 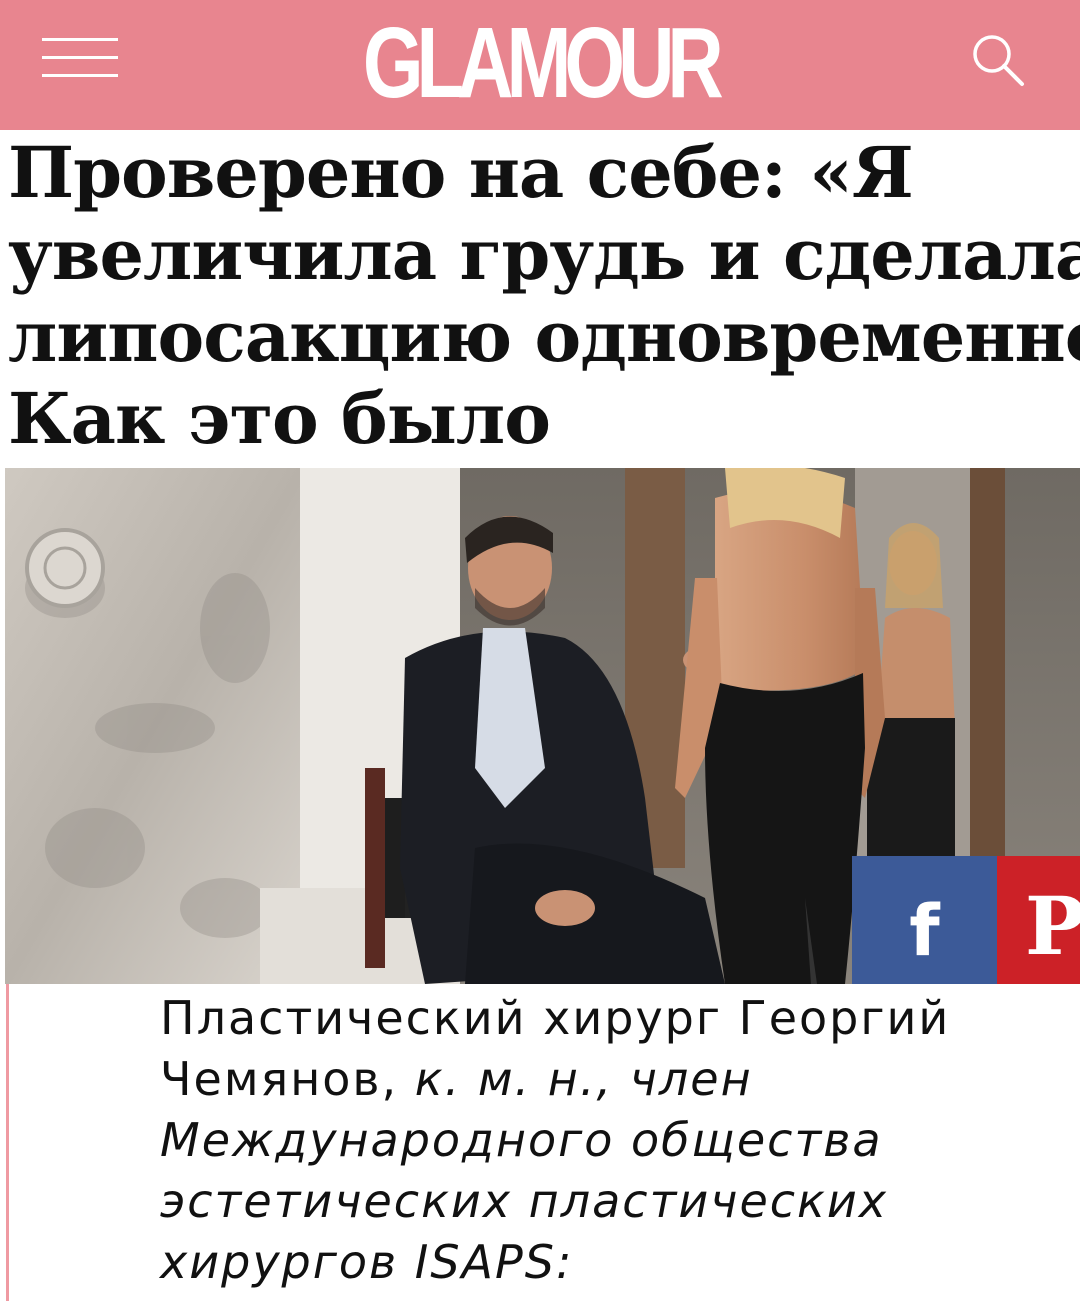 What do you see at coordinates (524, 1201) in the screenshot?
I see `lead-line: эстетических пластических` at bounding box center [524, 1201].